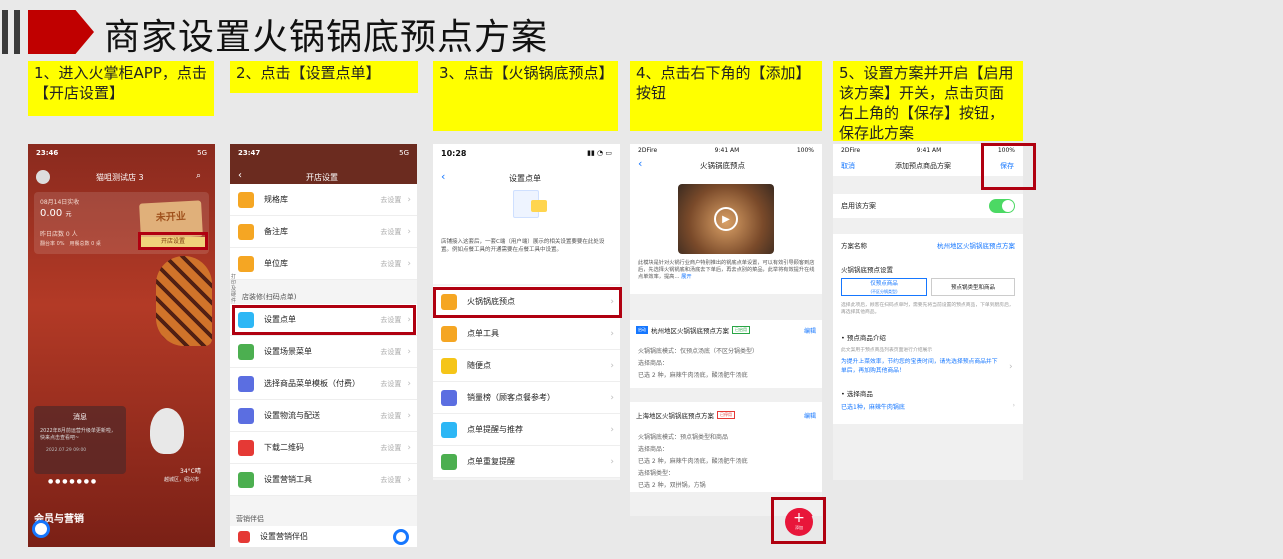  Describe the element at coordinates (323, 264) in the screenshot. I see `setting-row-unit: 单位库 去设置 ›` at that location.